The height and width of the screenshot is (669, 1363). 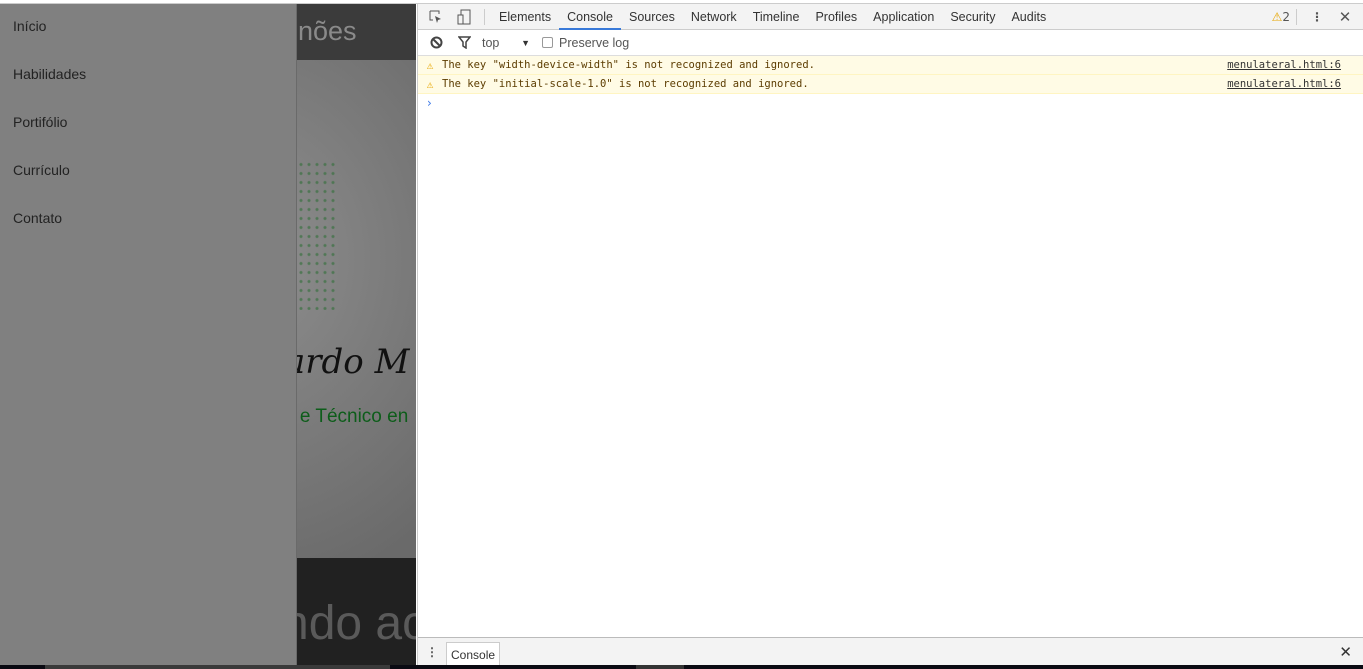 I want to click on tab-elements: Elements, so click(x=525, y=17).